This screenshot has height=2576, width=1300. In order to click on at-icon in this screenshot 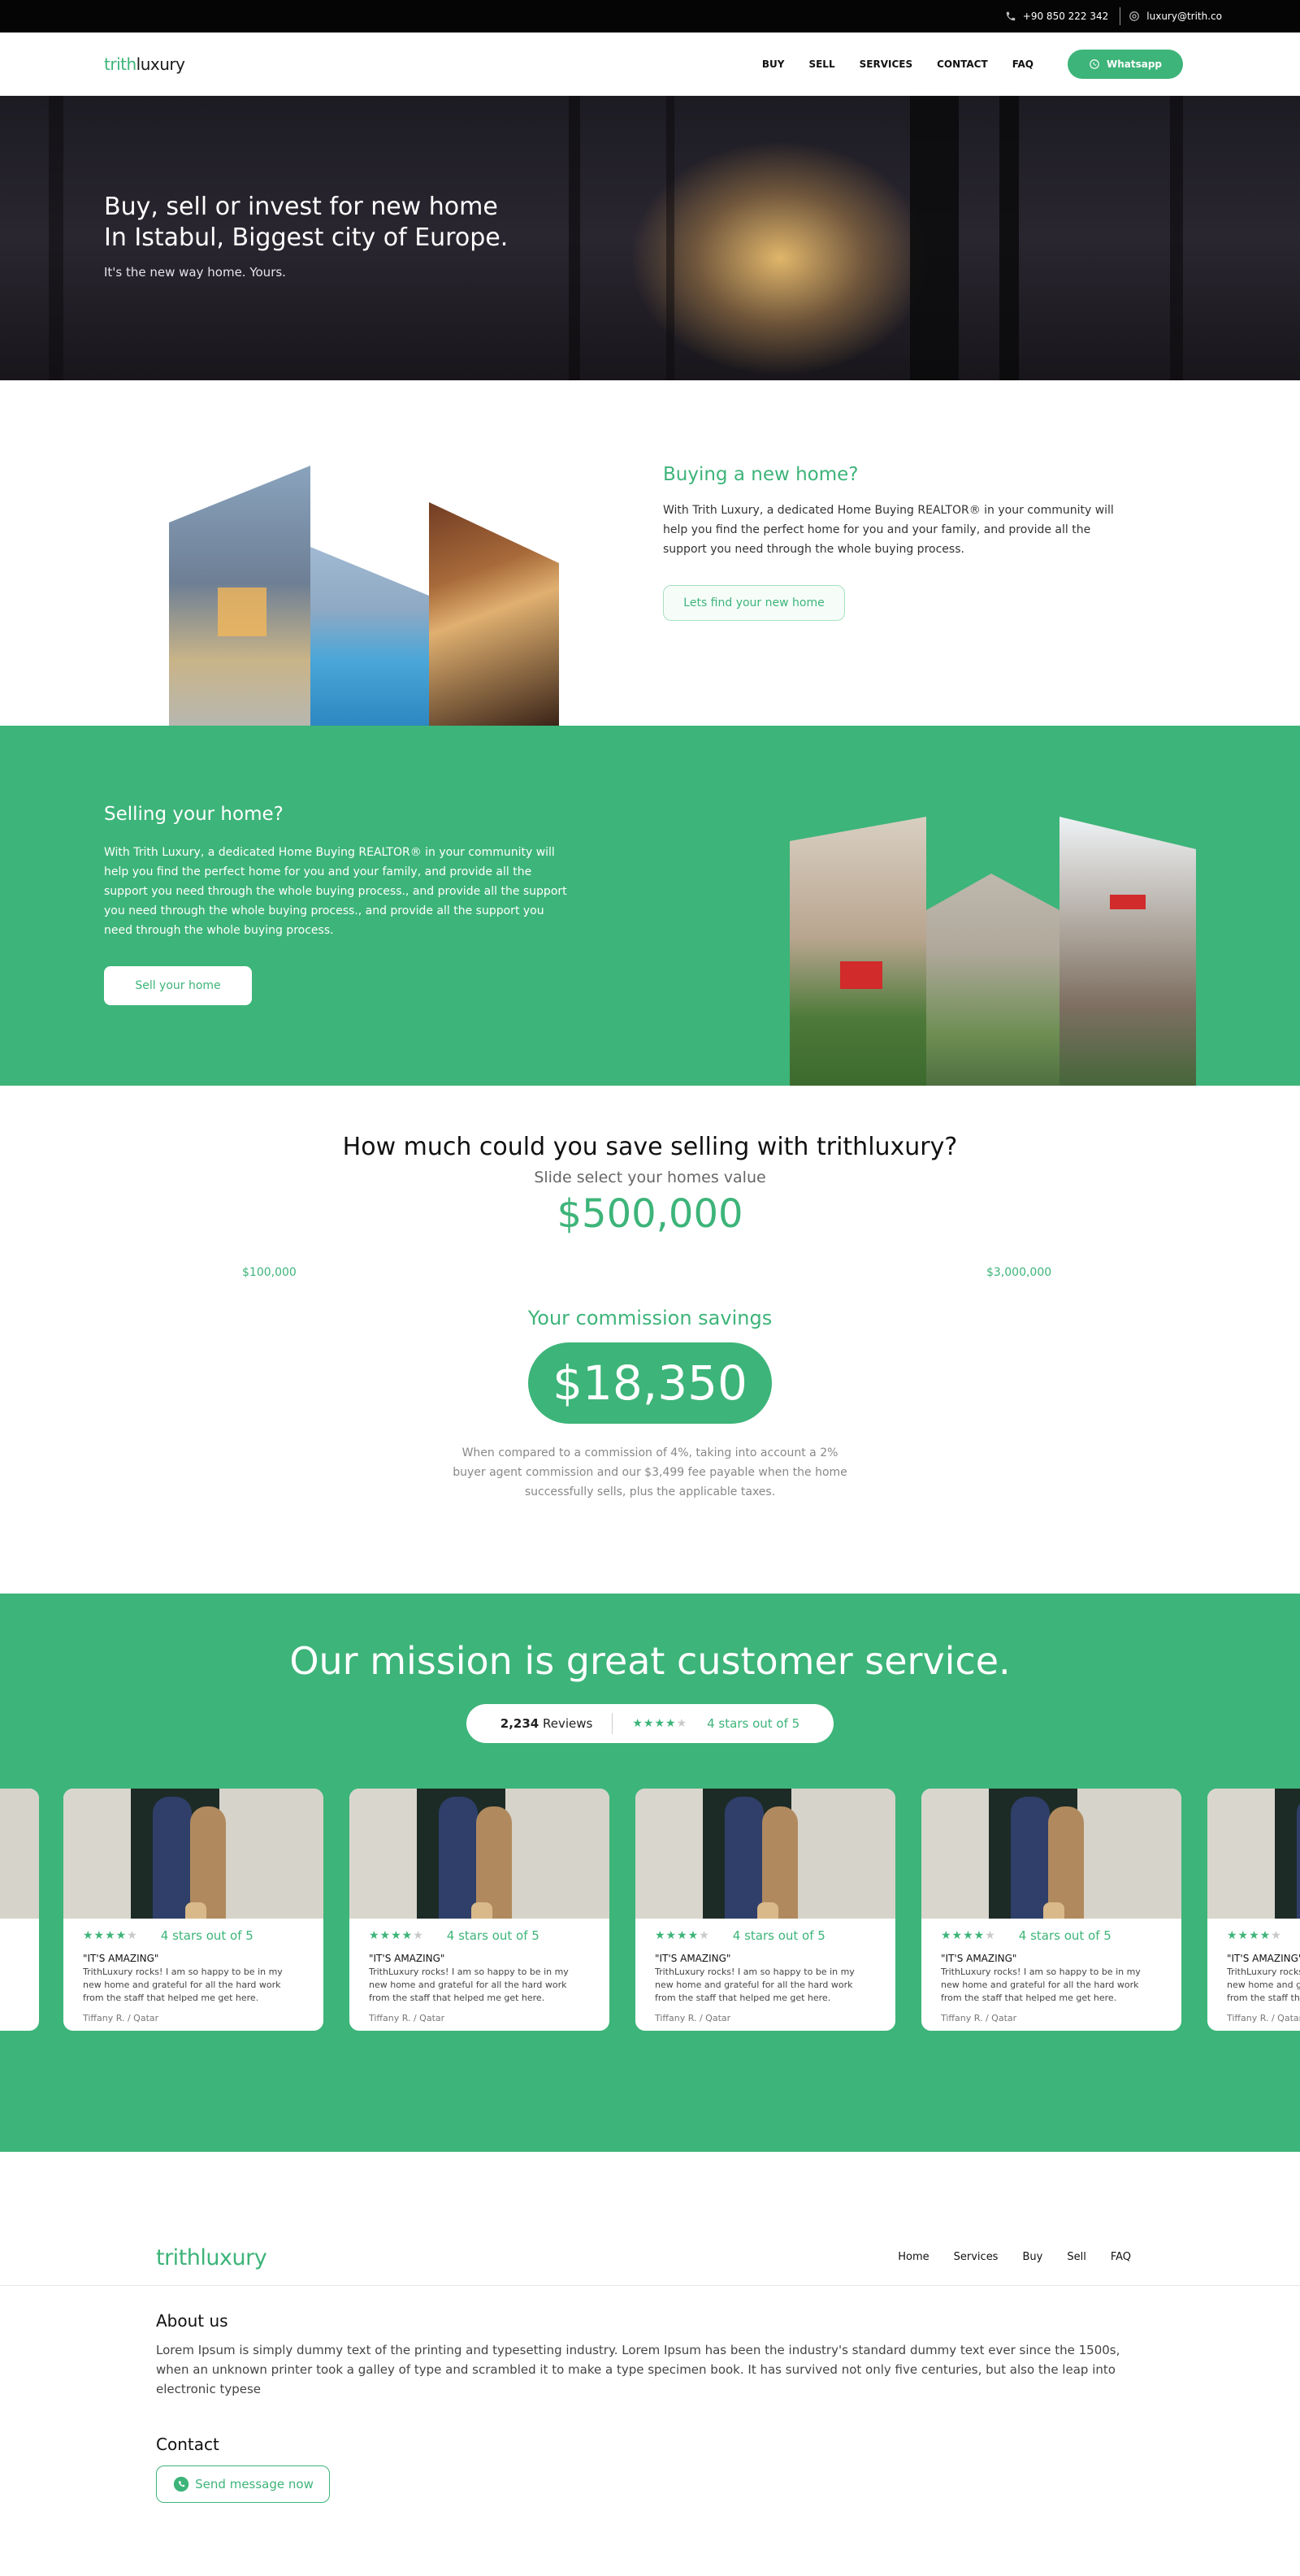, I will do `click(1134, 16)`.